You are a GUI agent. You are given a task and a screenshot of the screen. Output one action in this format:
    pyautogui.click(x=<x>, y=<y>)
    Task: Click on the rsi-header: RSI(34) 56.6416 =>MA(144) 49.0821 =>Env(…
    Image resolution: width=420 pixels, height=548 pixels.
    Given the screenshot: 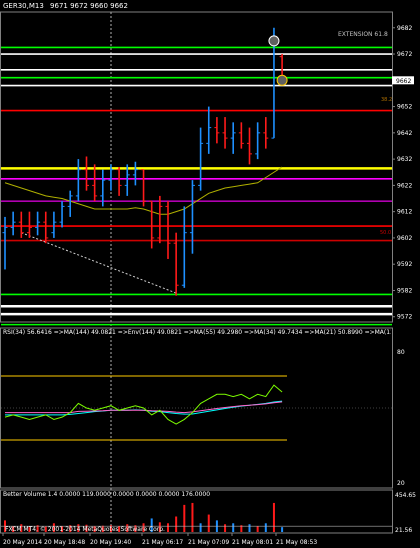 What is the action you would take?
    pyautogui.click(x=197, y=332)
    